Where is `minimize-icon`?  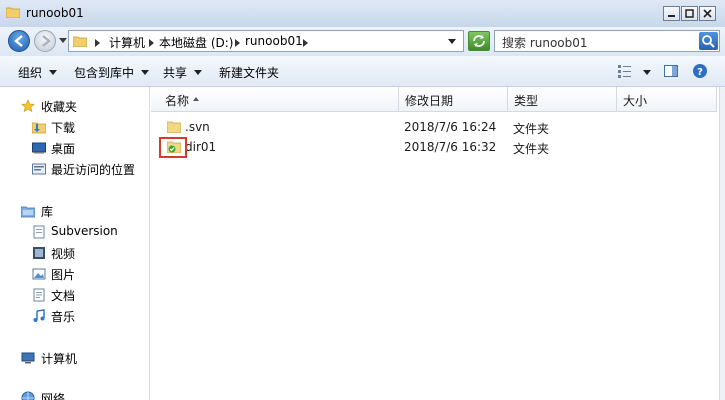 minimize-icon is located at coordinates (671, 16).